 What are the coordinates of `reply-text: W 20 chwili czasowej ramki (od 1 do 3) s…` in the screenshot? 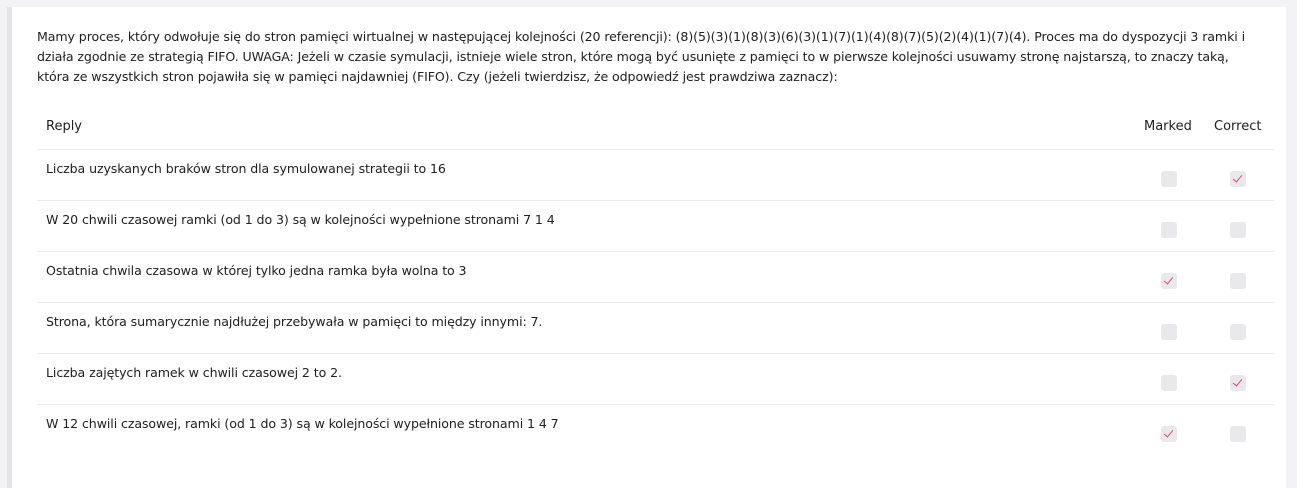 It's located at (300, 219).